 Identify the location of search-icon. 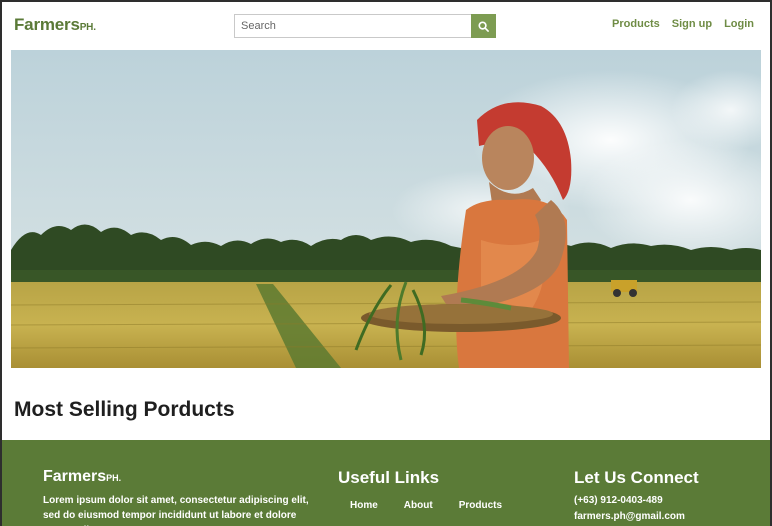
(483, 26).